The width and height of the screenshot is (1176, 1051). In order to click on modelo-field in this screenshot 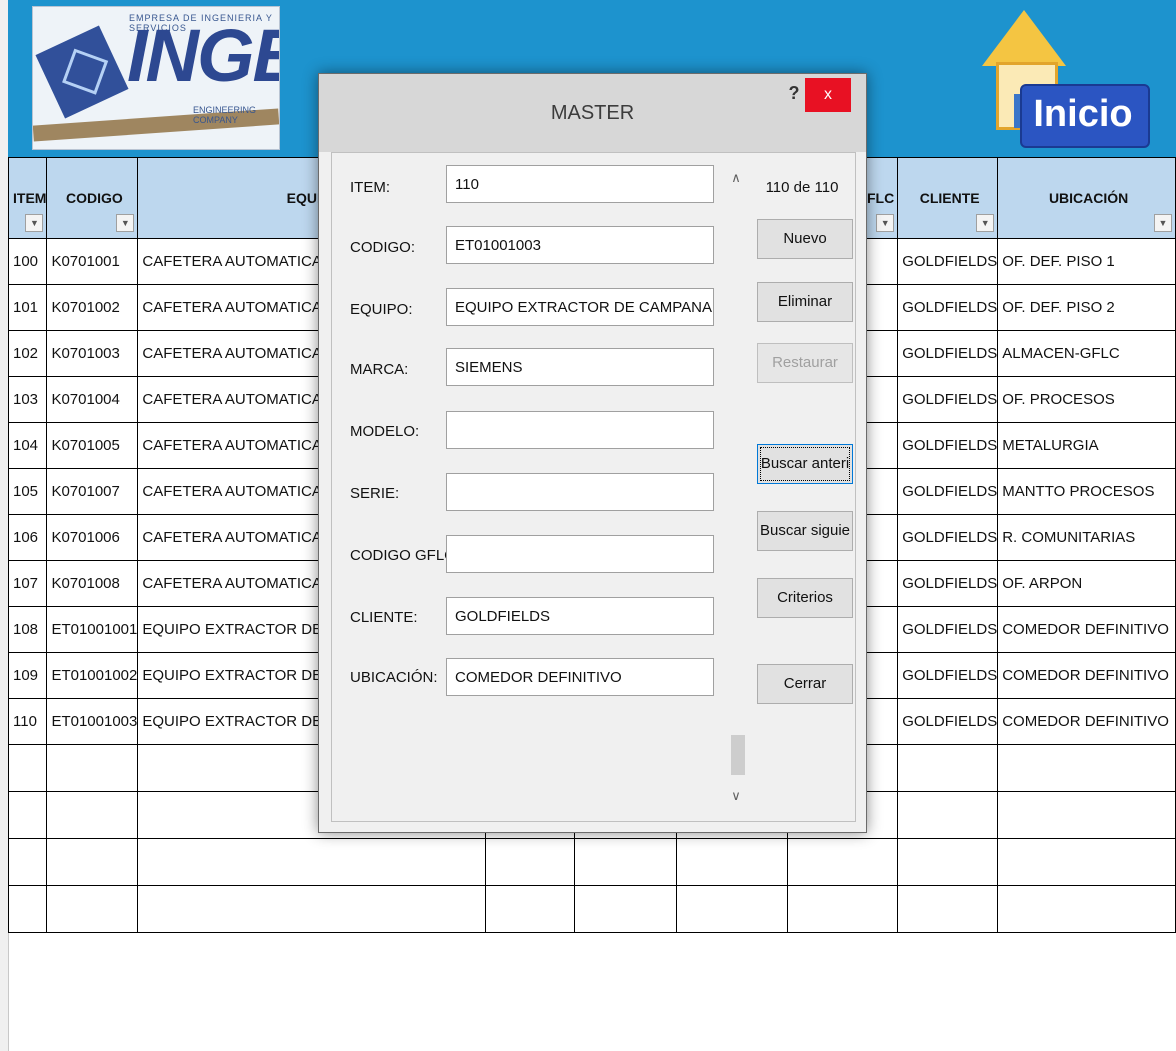, I will do `click(580, 430)`.